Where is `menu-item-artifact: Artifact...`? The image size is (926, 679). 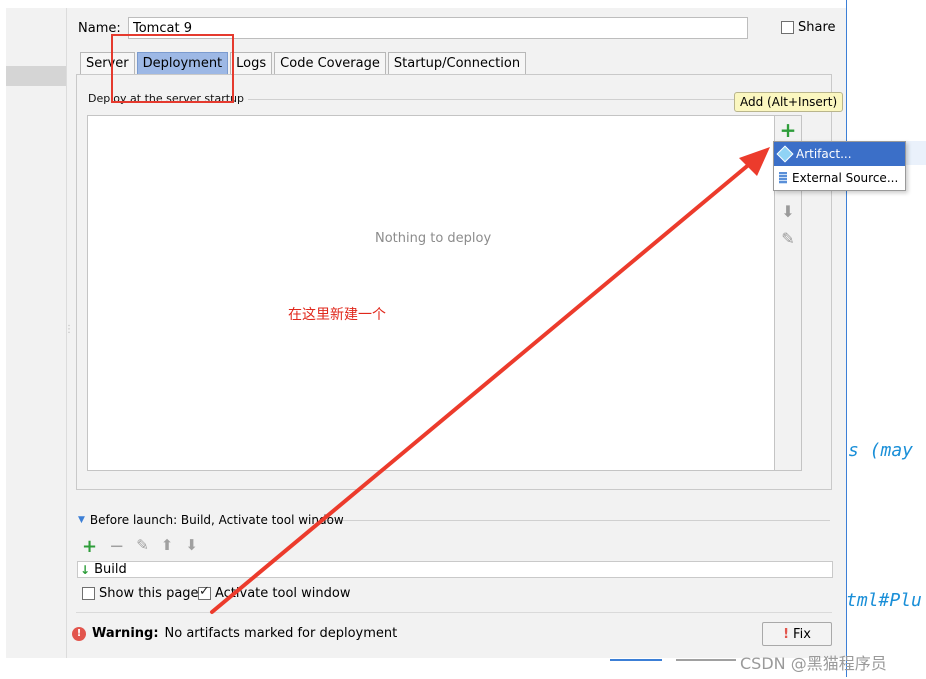
menu-item-artifact: Artifact... is located at coordinates (839, 154).